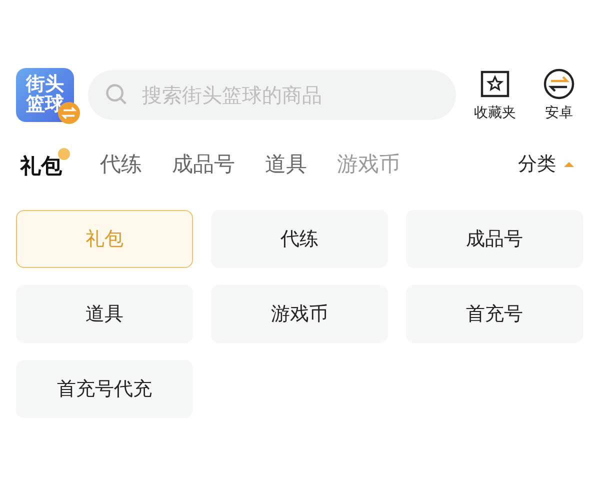 The height and width of the screenshot is (480, 600). Describe the element at coordinates (45, 164) in the screenshot. I see `category-tab: 礼包` at that location.